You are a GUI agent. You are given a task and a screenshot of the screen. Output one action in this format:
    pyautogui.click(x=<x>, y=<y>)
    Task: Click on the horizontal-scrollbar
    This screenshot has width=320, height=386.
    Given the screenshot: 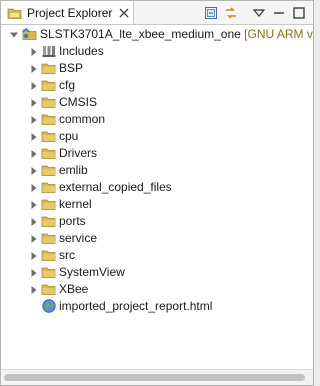 What is the action you would take?
    pyautogui.click(x=157, y=377)
    